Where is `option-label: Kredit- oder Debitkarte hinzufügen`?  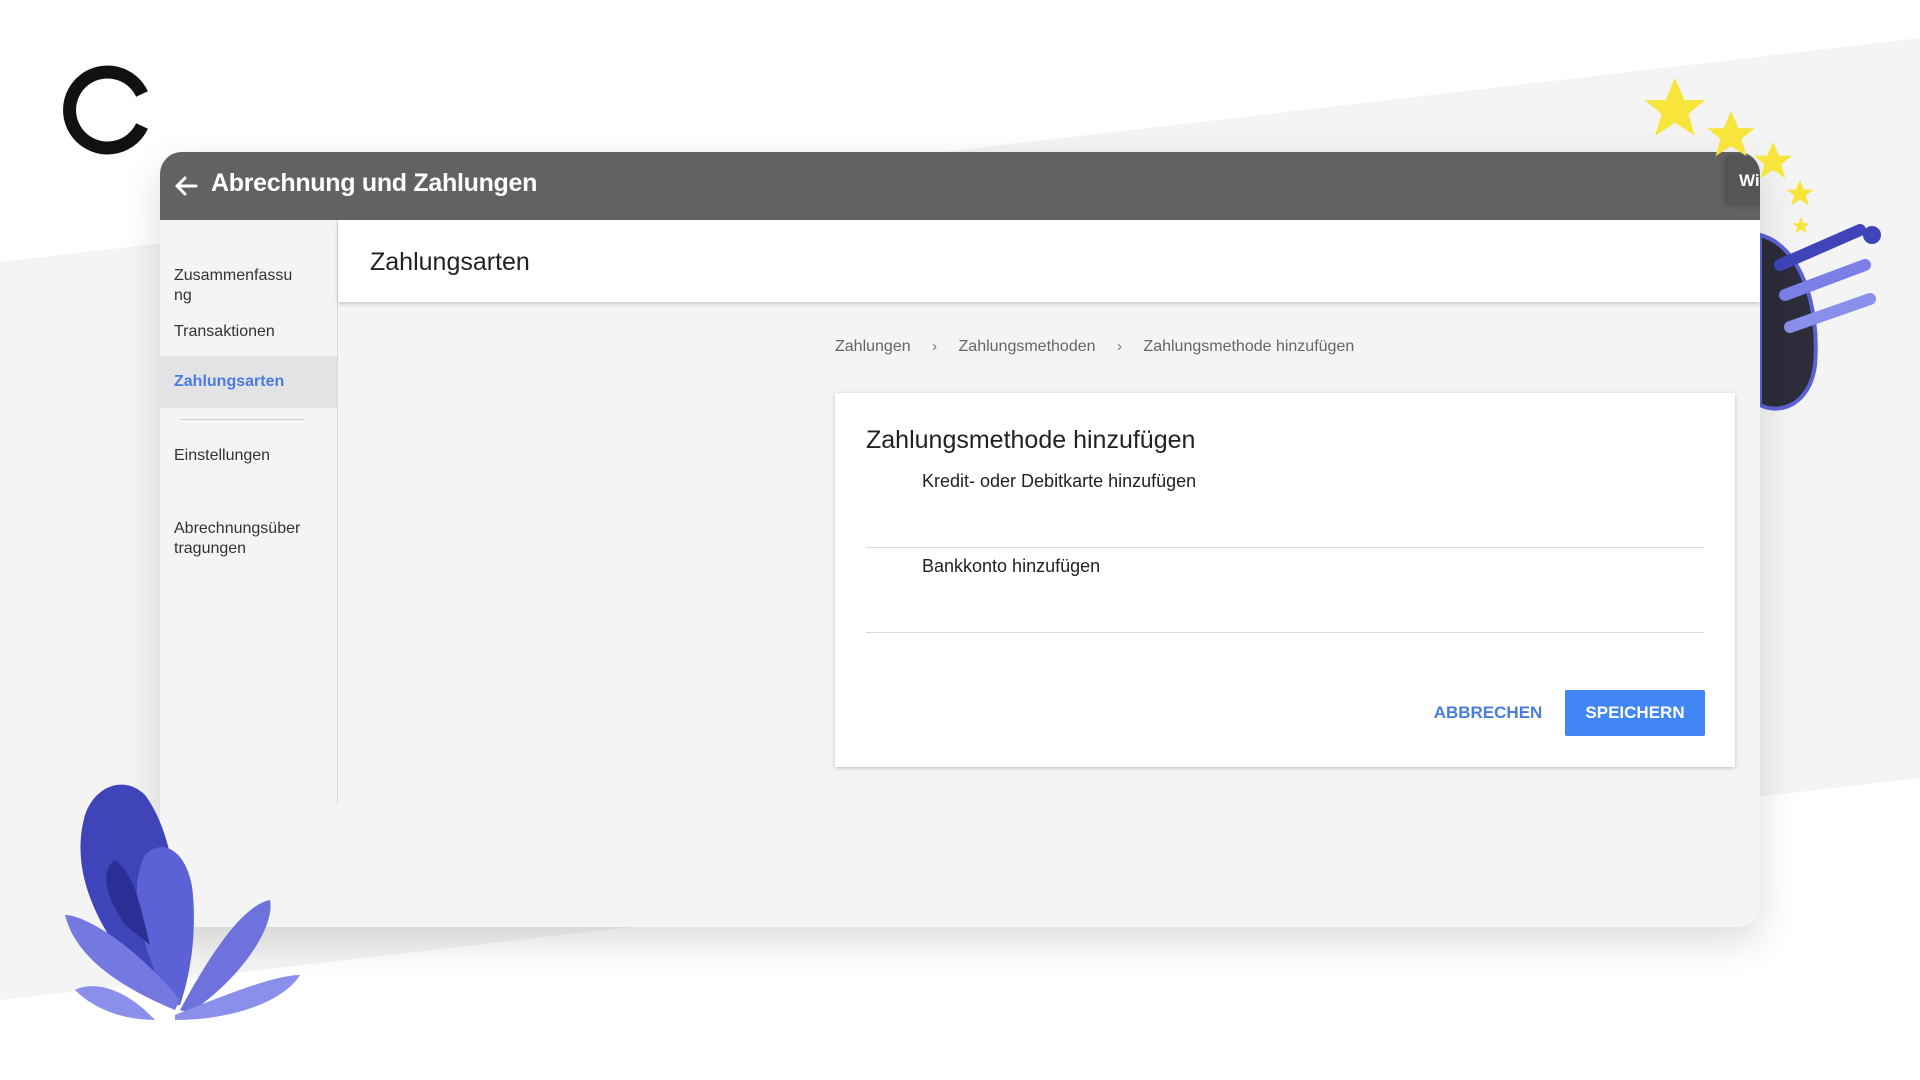 option-label: Kredit- oder Debitkarte hinzufügen is located at coordinates (1059, 481).